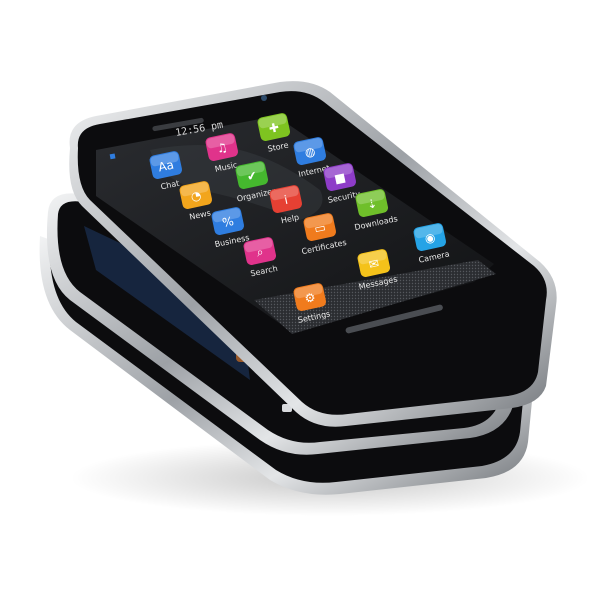 The image size is (600, 600). Describe the element at coordinates (264, 98) in the screenshot. I see `front-camera-icon` at that location.